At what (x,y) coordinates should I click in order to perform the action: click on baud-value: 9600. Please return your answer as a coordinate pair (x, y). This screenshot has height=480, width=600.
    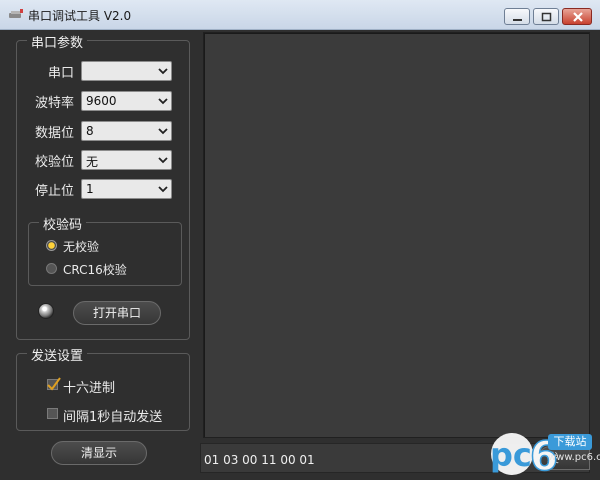
    Looking at the image, I should click on (101, 101).